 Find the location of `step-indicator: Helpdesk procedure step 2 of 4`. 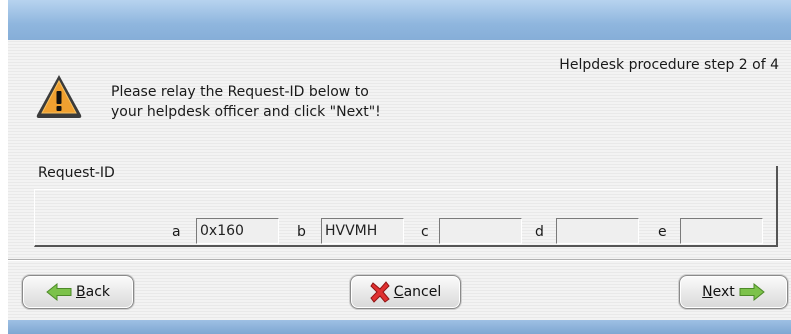

step-indicator: Helpdesk procedure step 2 of 4 is located at coordinates (669, 65).